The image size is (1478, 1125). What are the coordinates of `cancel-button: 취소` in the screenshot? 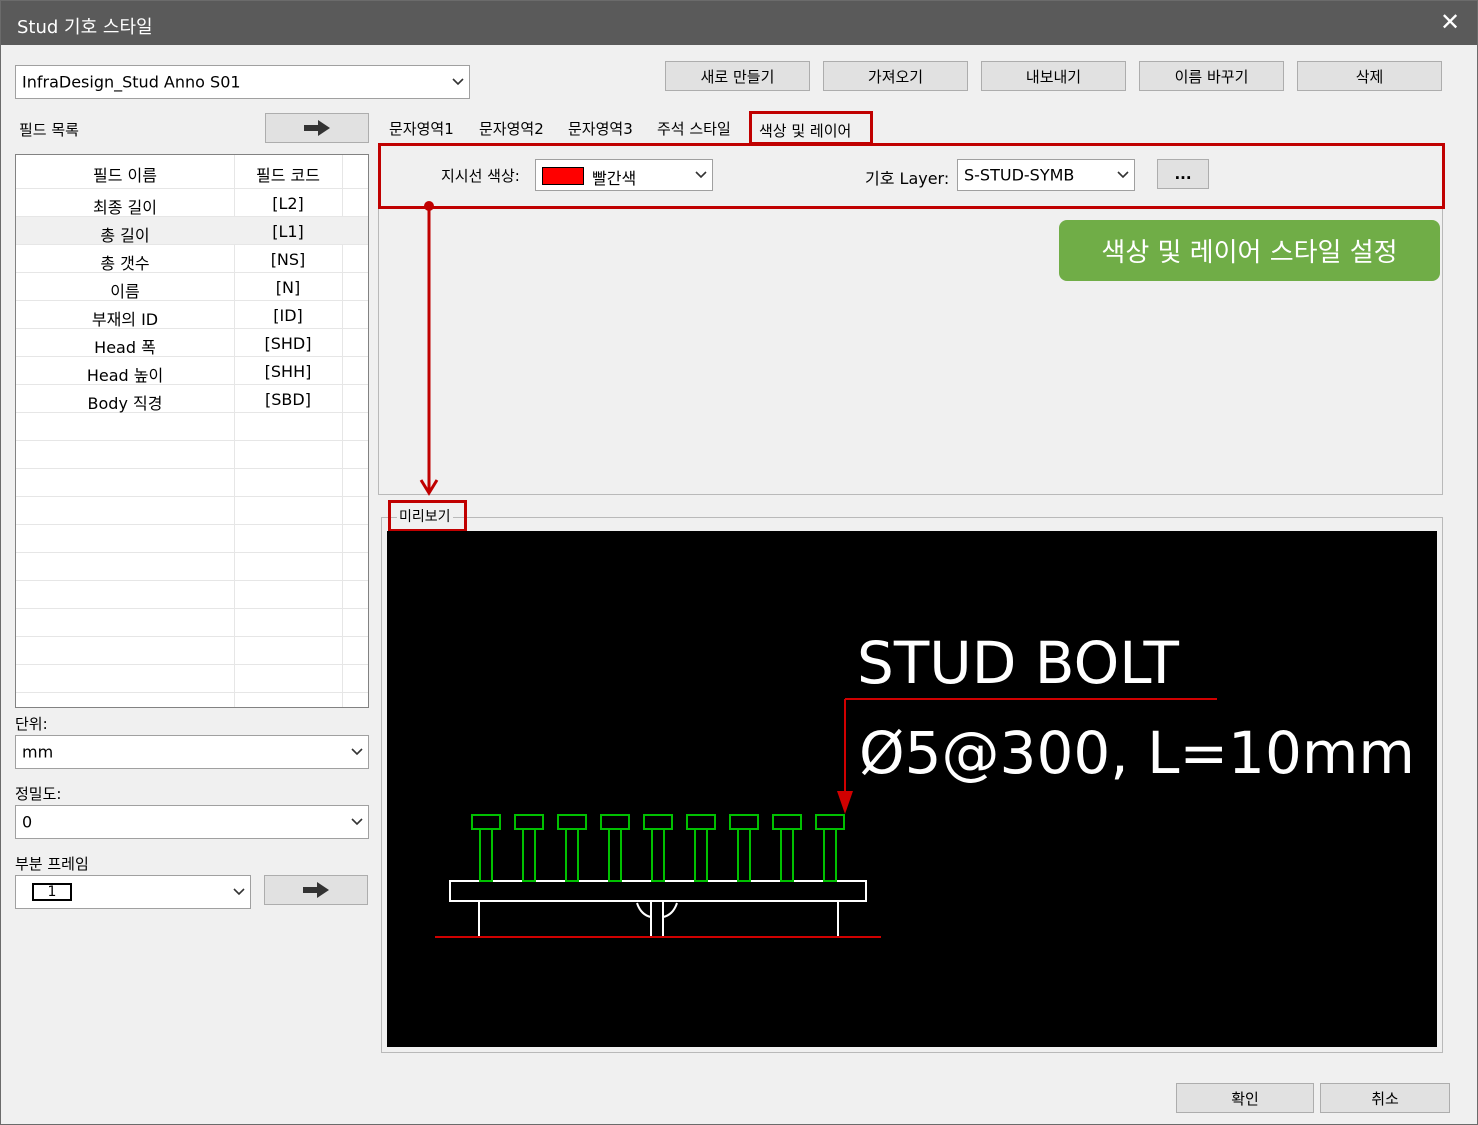 It's located at (1385, 1098).